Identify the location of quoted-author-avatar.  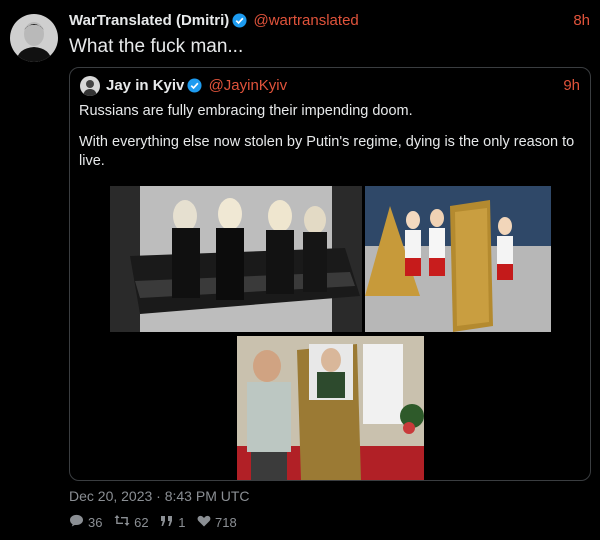
(90, 86).